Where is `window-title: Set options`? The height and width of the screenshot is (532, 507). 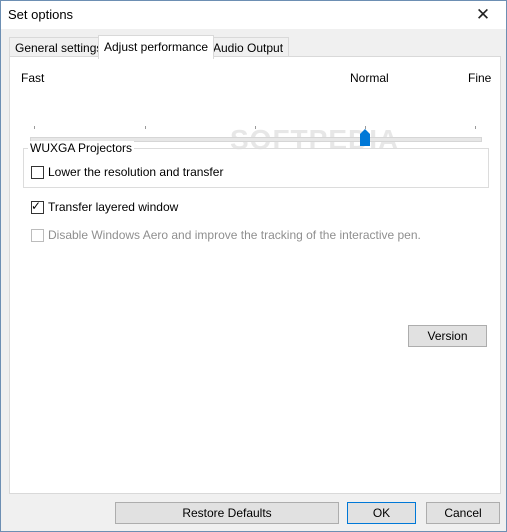 window-title: Set options is located at coordinates (41, 14).